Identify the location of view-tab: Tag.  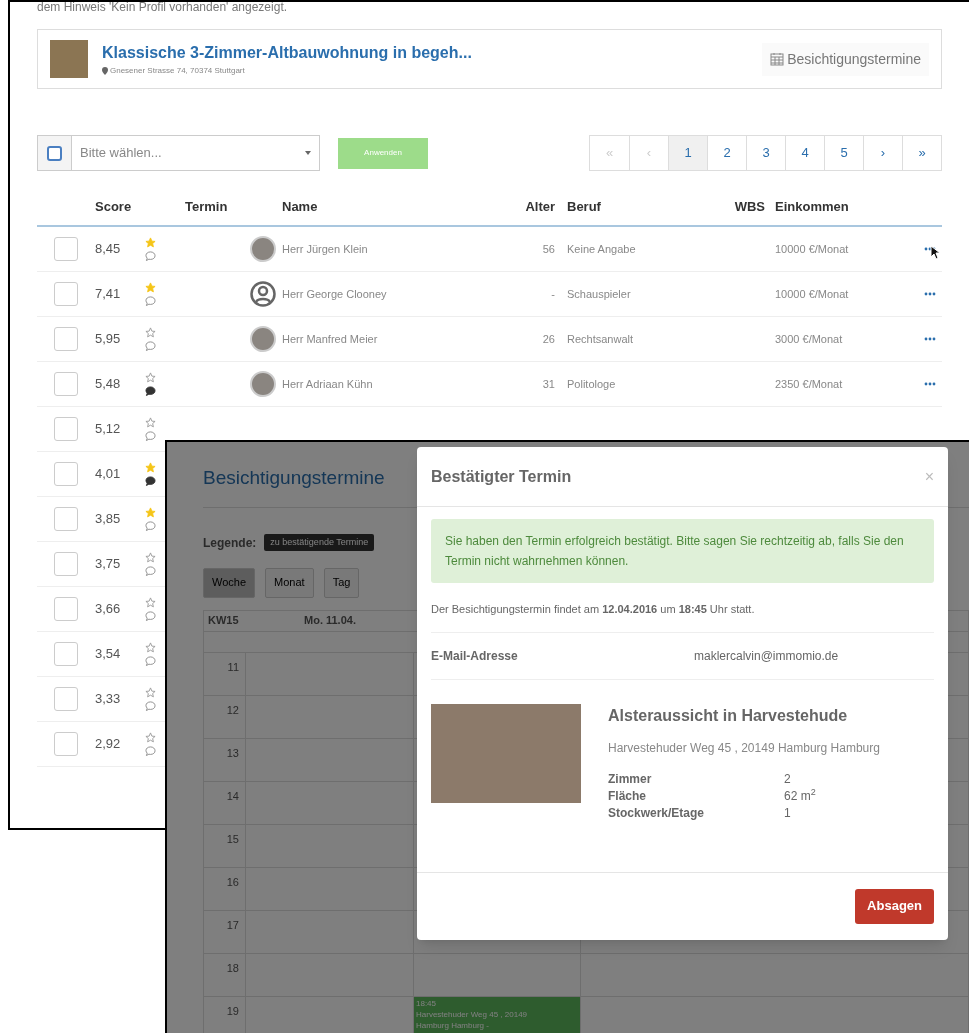
(341, 582).